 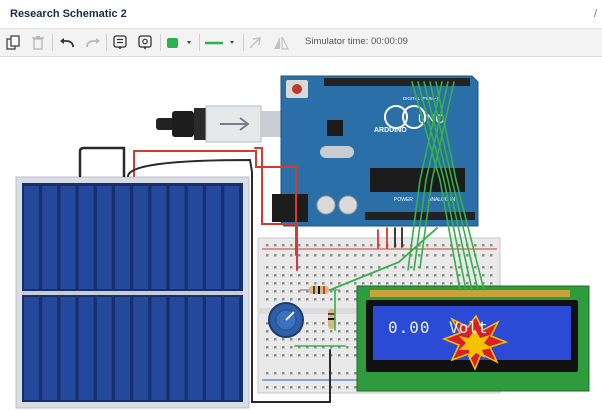 I want to click on lcd-unit-text: Volt, so click(x=468, y=327).